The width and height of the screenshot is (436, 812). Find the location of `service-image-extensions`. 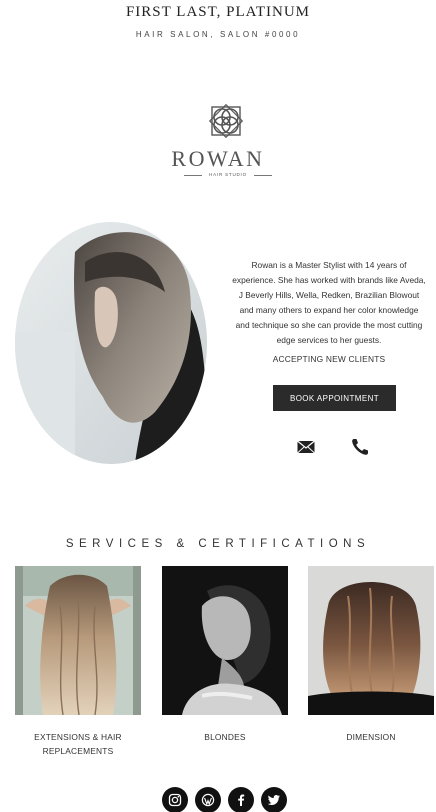

service-image-extensions is located at coordinates (78, 640).